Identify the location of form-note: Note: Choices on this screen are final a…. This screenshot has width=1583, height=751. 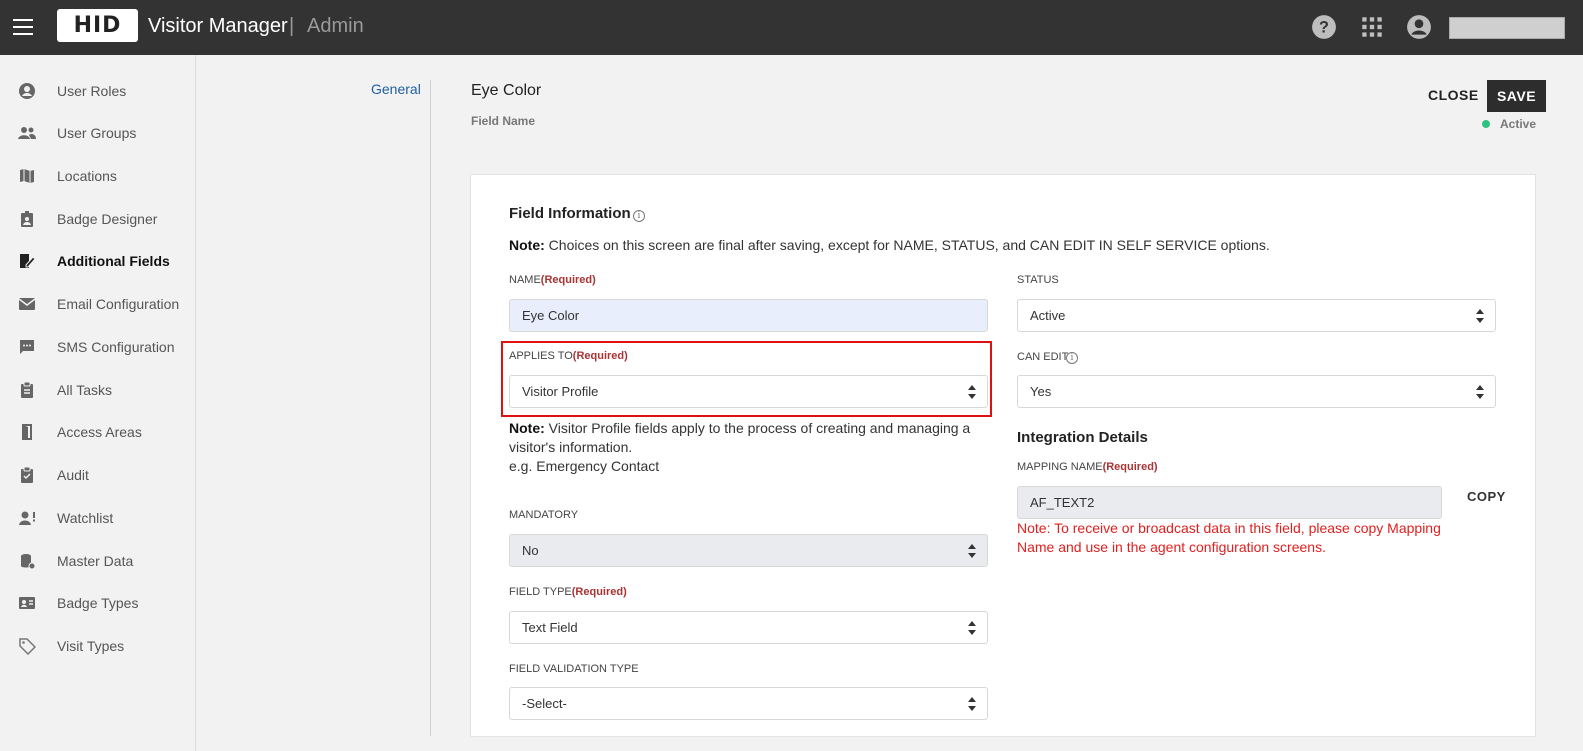
(889, 245).